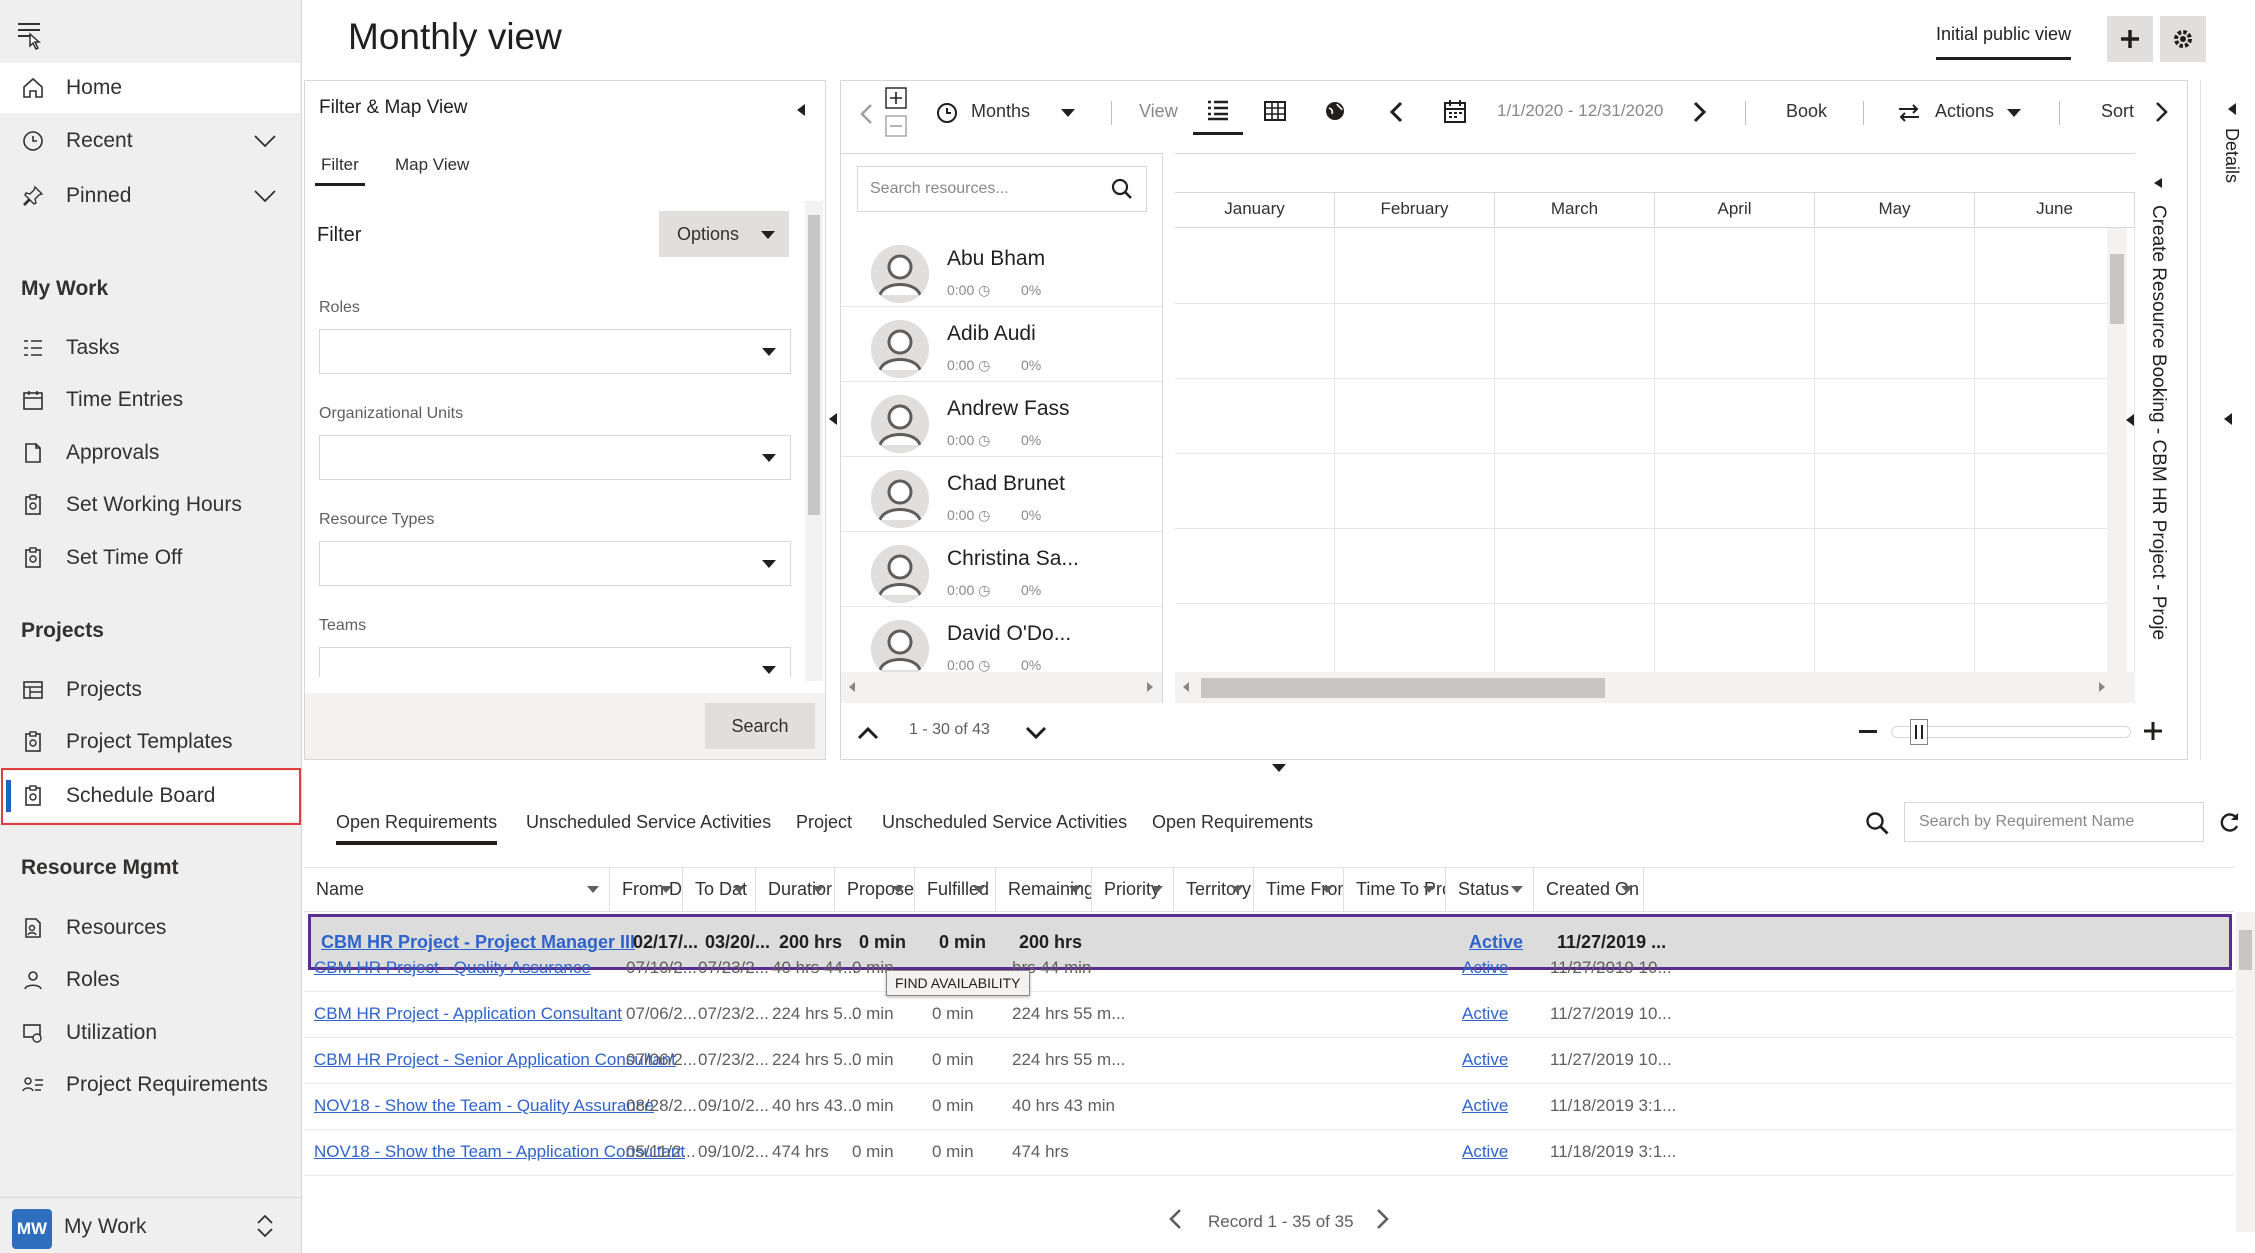 The height and width of the screenshot is (1253, 2255). What do you see at coordinates (150, 505) in the screenshot?
I see `sidebar-item-set-working-hours: Set Working Hours` at bounding box center [150, 505].